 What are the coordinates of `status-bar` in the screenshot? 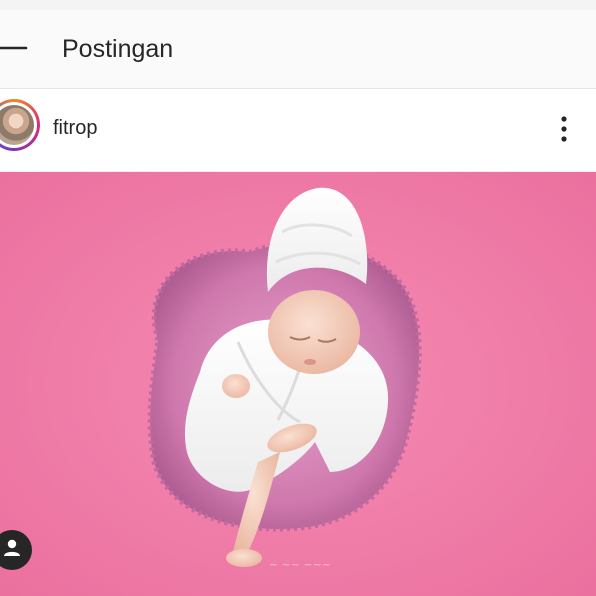 It's located at (298, 5).